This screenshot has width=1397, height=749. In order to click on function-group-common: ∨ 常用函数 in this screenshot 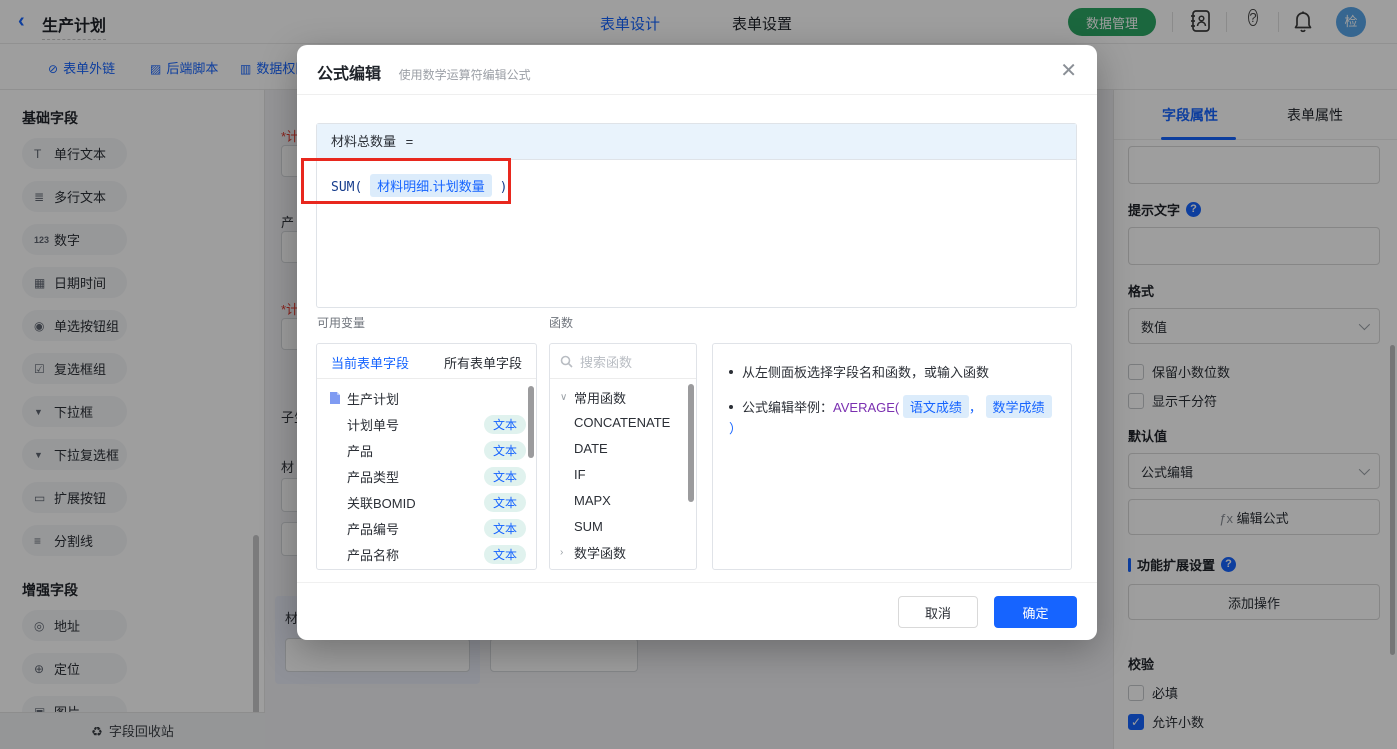, I will do `click(628, 397)`.